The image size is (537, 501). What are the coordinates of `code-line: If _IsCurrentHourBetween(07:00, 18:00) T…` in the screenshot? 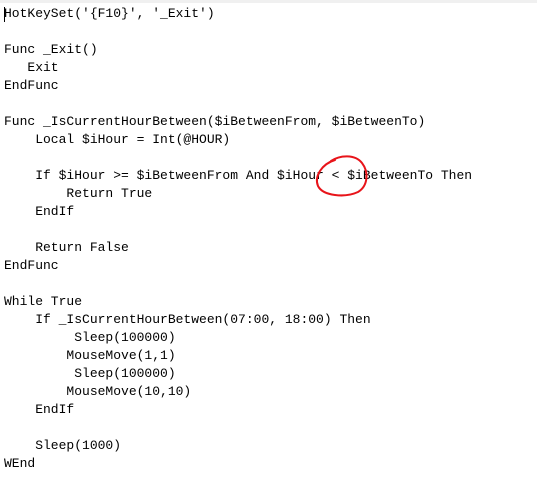 It's located at (238, 320).